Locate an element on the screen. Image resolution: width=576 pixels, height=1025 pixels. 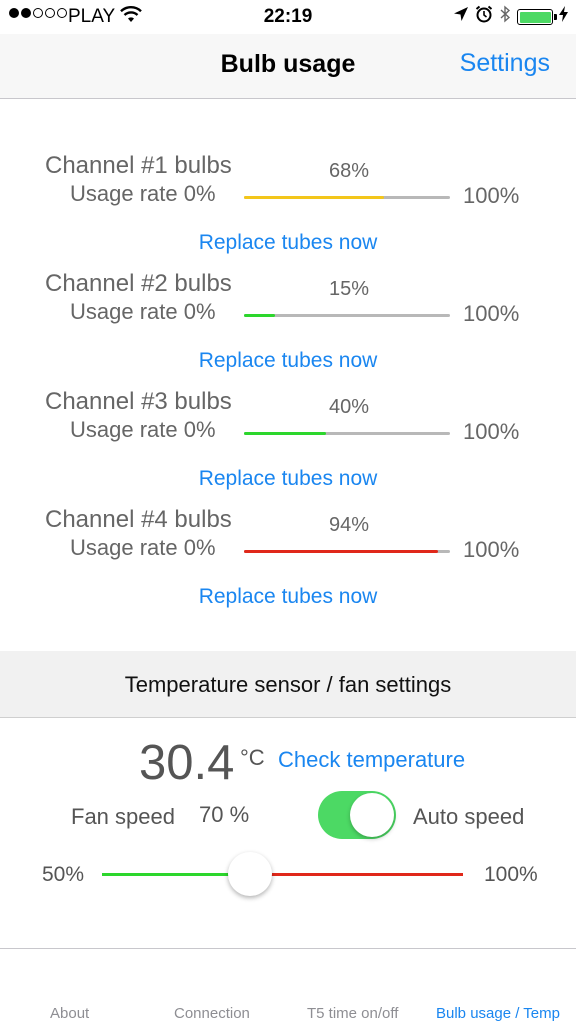
slider-min-label: 50% is located at coordinates (63, 874).